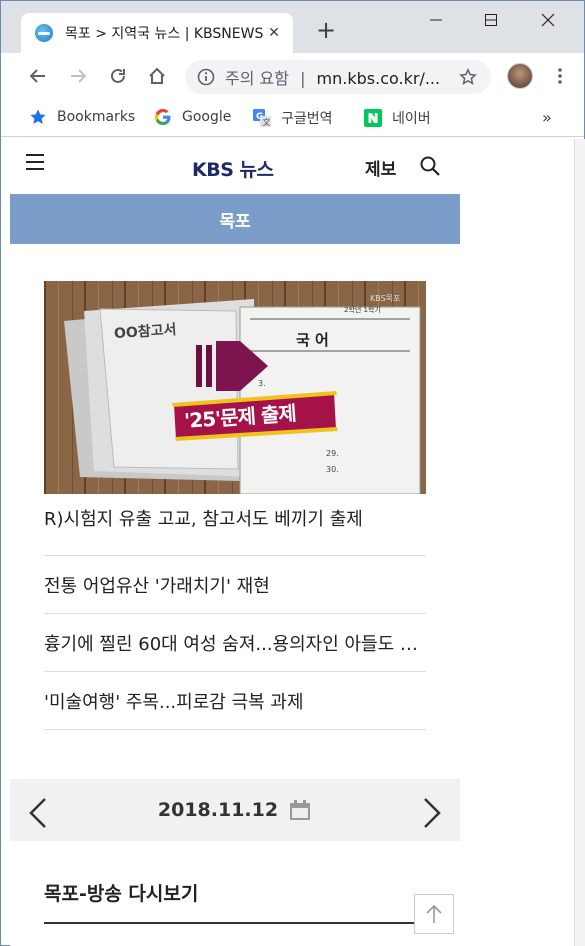 This screenshot has height=946, width=585. Describe the element at coordinates (207, 117) in the screenshot. I see `bookmark-label: Google` at that location.